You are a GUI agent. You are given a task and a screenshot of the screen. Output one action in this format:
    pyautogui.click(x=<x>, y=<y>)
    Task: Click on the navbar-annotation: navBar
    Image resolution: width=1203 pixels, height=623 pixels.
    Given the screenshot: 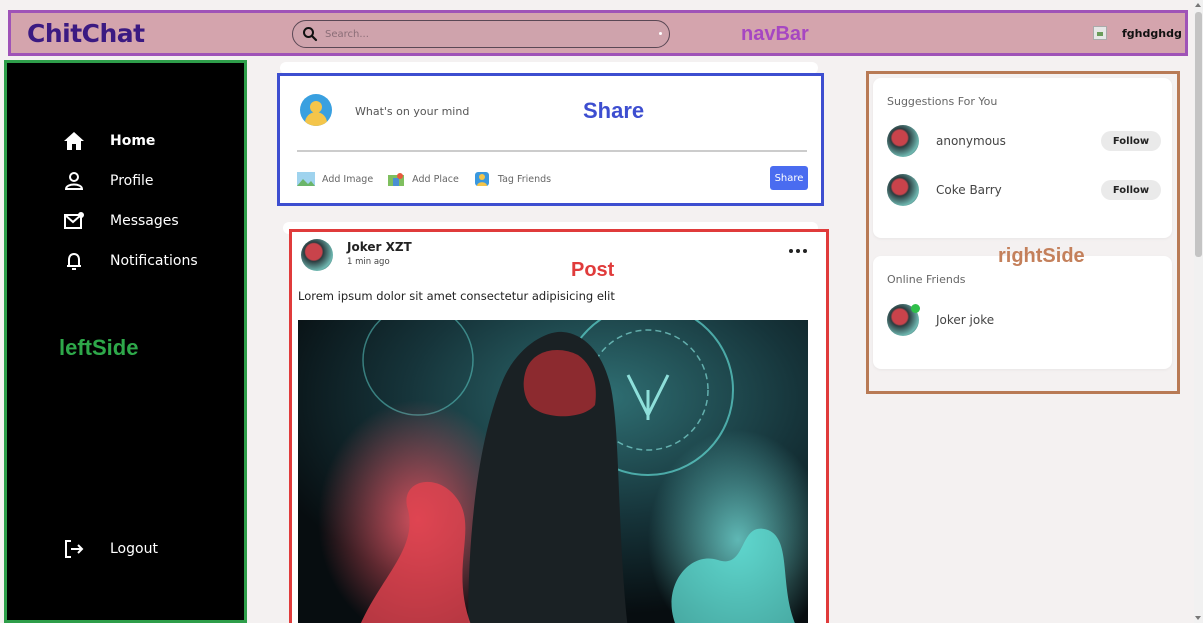 What is the action you would take?
    pyautogui.click(x=775, y=34)
    